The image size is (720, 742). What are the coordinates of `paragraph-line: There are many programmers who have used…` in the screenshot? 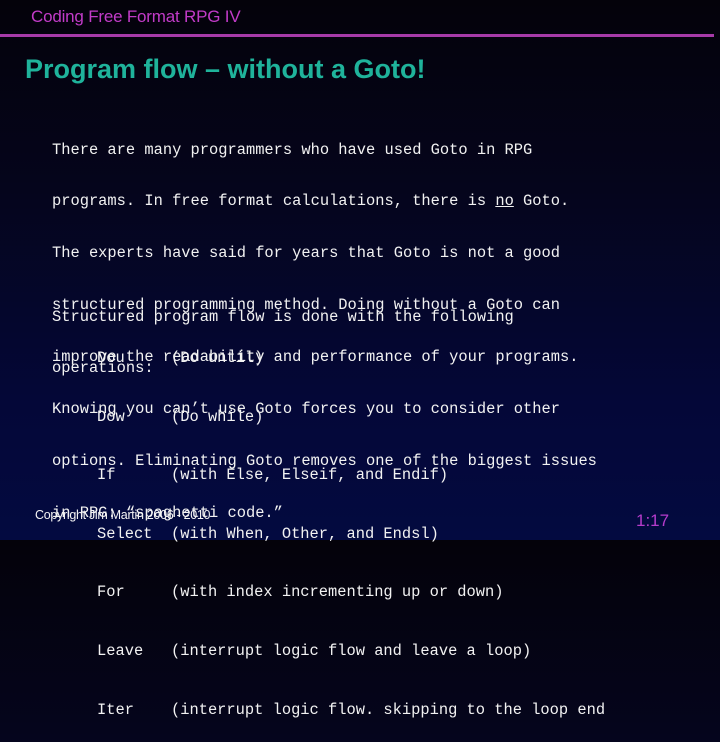 It's located at (292, 149).